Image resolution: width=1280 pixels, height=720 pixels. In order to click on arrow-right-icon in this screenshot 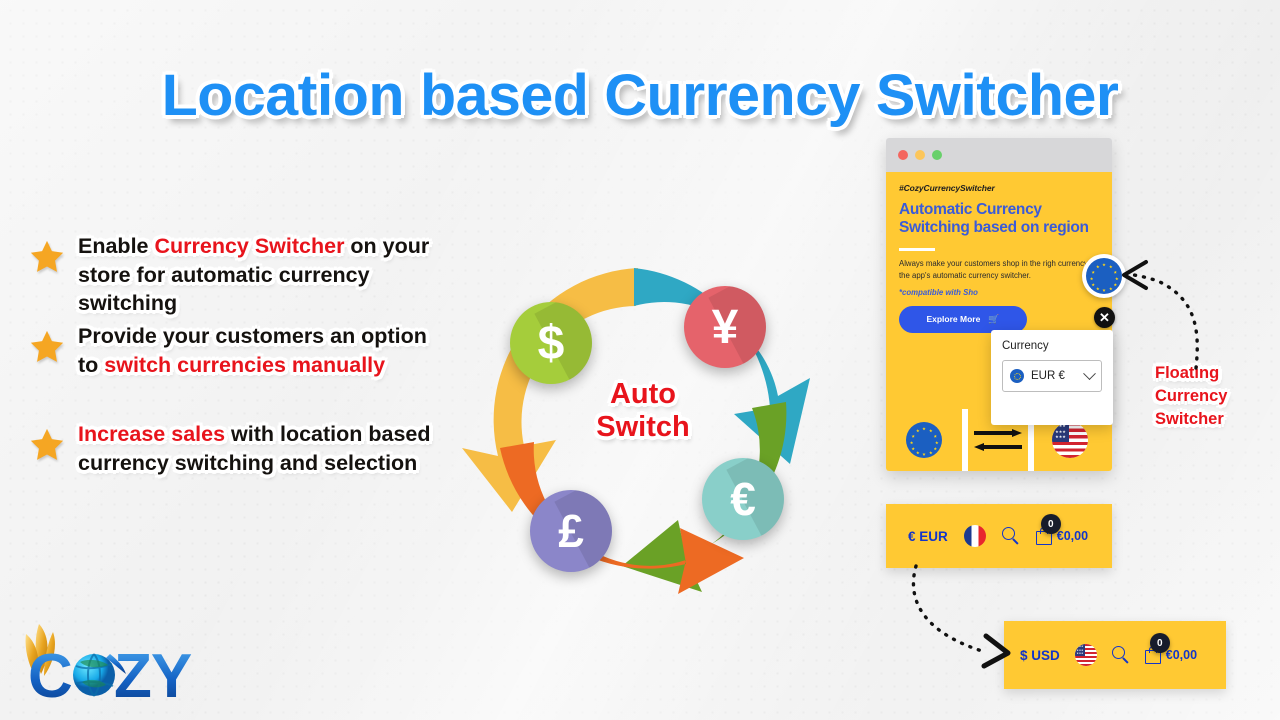, I will do `click(998, 433)`.